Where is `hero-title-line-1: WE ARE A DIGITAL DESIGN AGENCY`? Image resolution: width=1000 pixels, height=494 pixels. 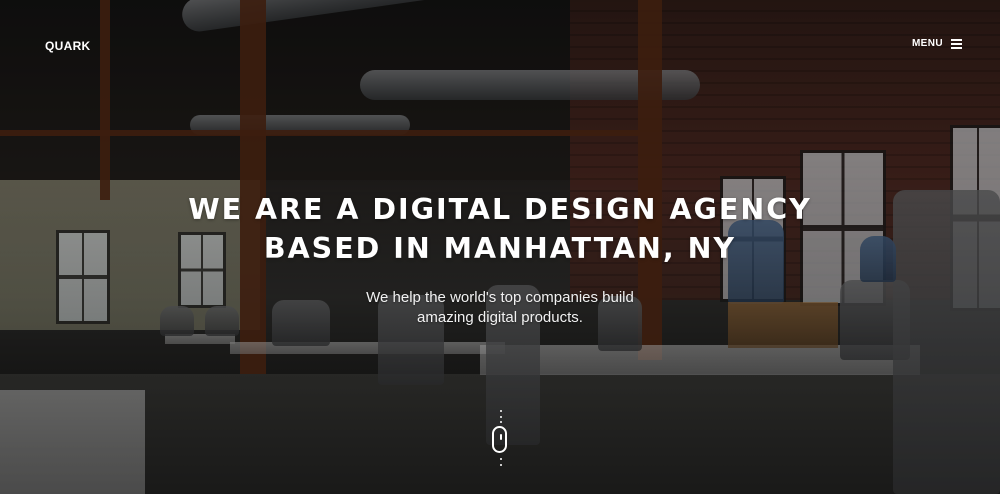
hero-title-line-1: WE ARE A DIGITAL DESIGN AGENCY is located at coordinates (500, 209).